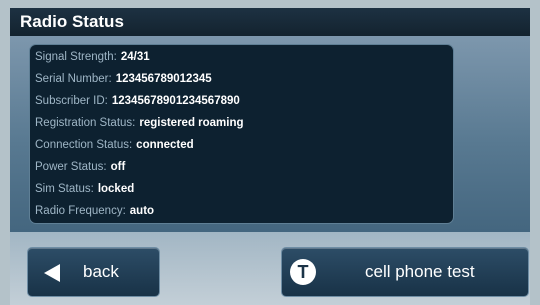 The image size is (540, 305). What do you see at coordinates (244, 189) in the screenshot?
I see `status-row-sim-status: Sim Status: locked` at bounding box center [244, 189].